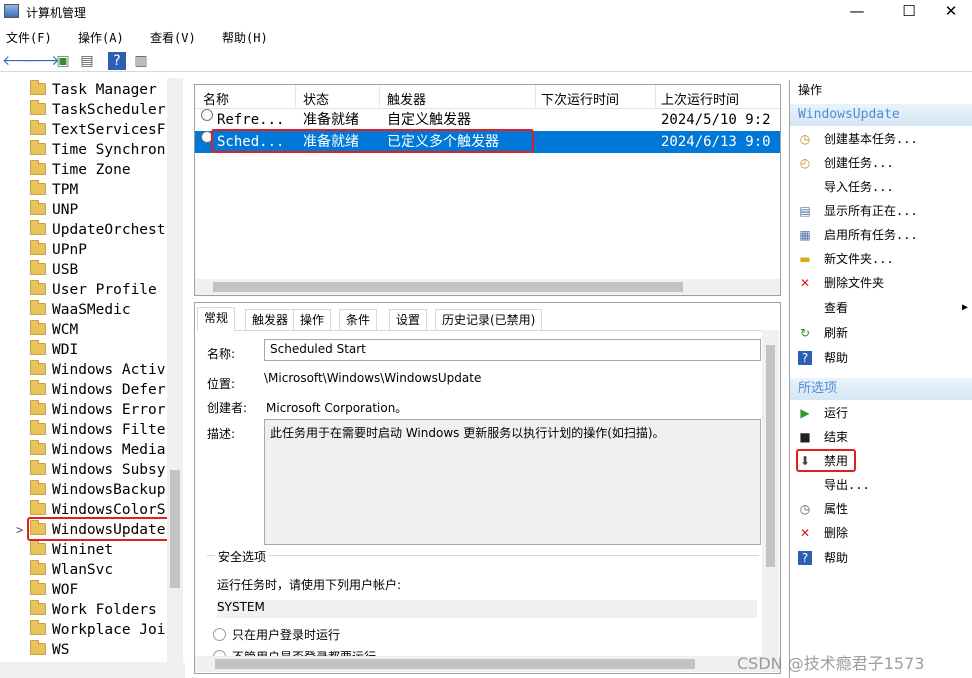  Describe the element at coordinates (98, 630) in the screenshot. I see `tree-item: Workplace Joi` at that location.